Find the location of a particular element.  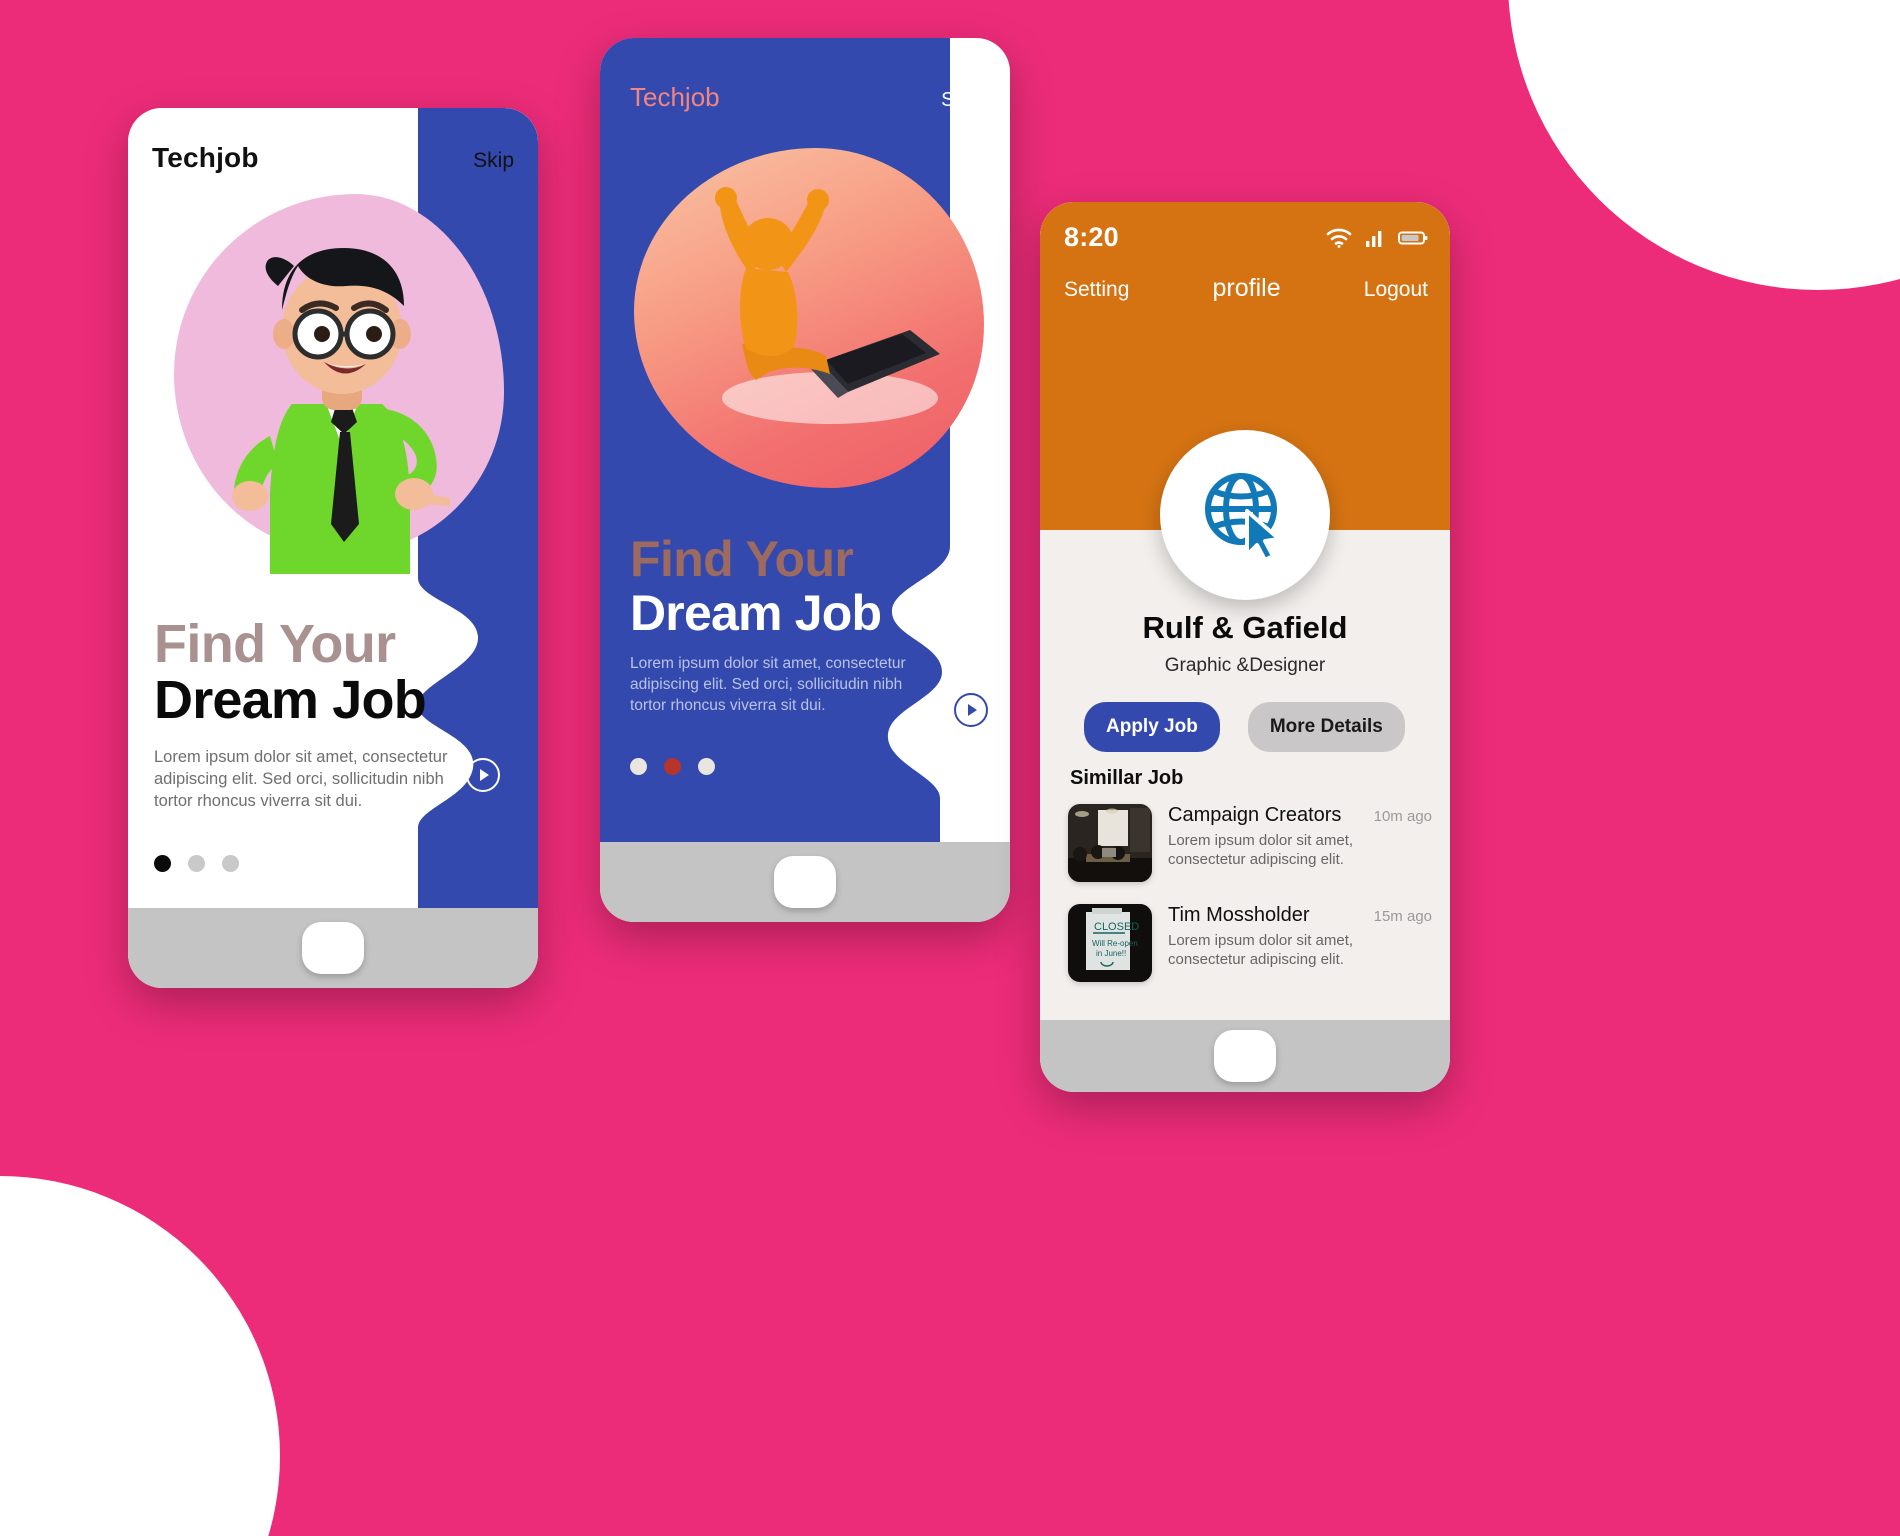

profile-role: Graphic &Designer is located at coordinates (1245, 665).